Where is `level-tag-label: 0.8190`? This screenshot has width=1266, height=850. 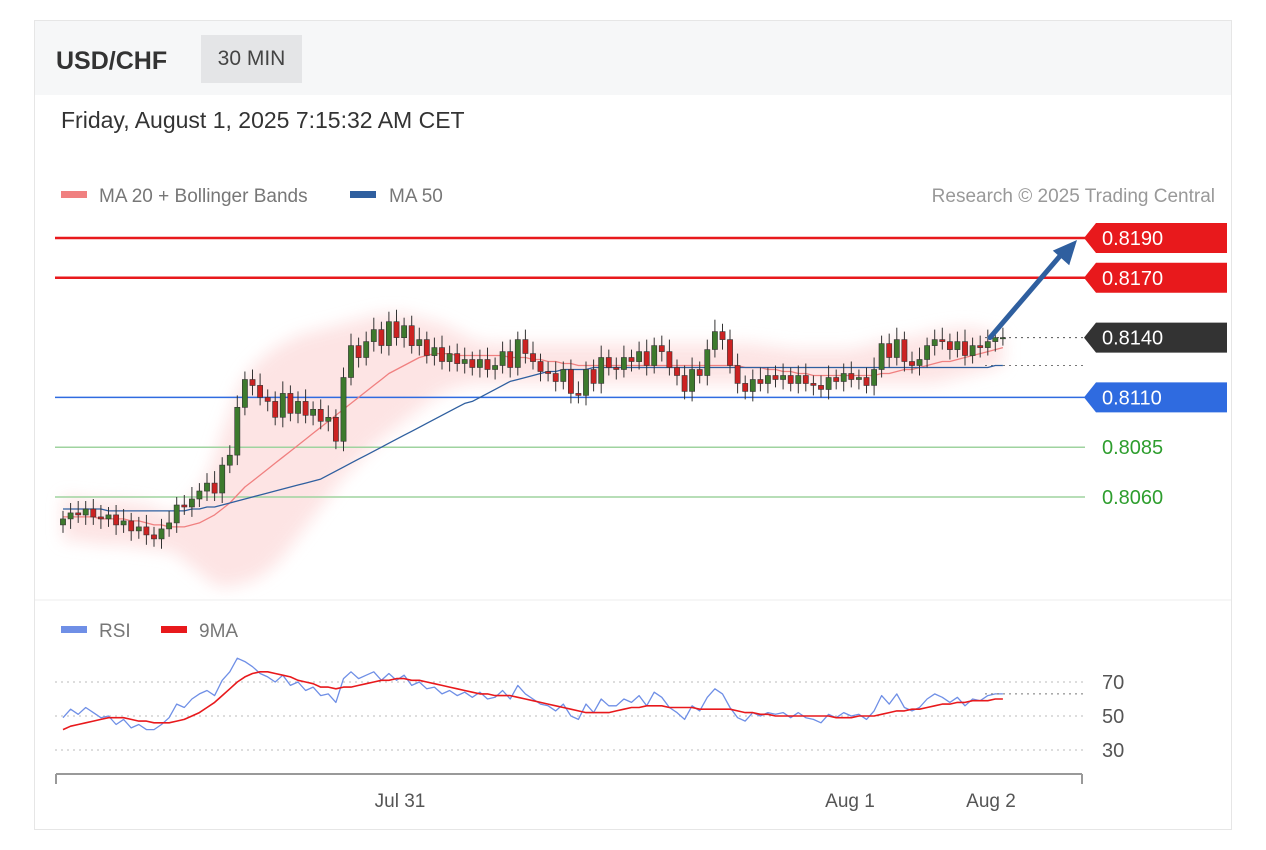 level-tag-label: 0.8190 is located at coordinates (1132, 239).